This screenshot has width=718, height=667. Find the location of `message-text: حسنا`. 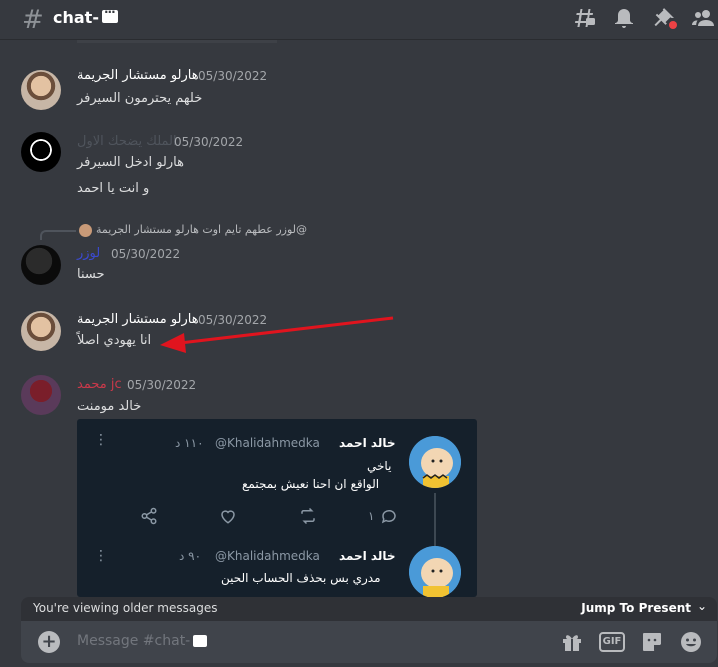

message-text: حسنا is located at coordinates (91, 274).